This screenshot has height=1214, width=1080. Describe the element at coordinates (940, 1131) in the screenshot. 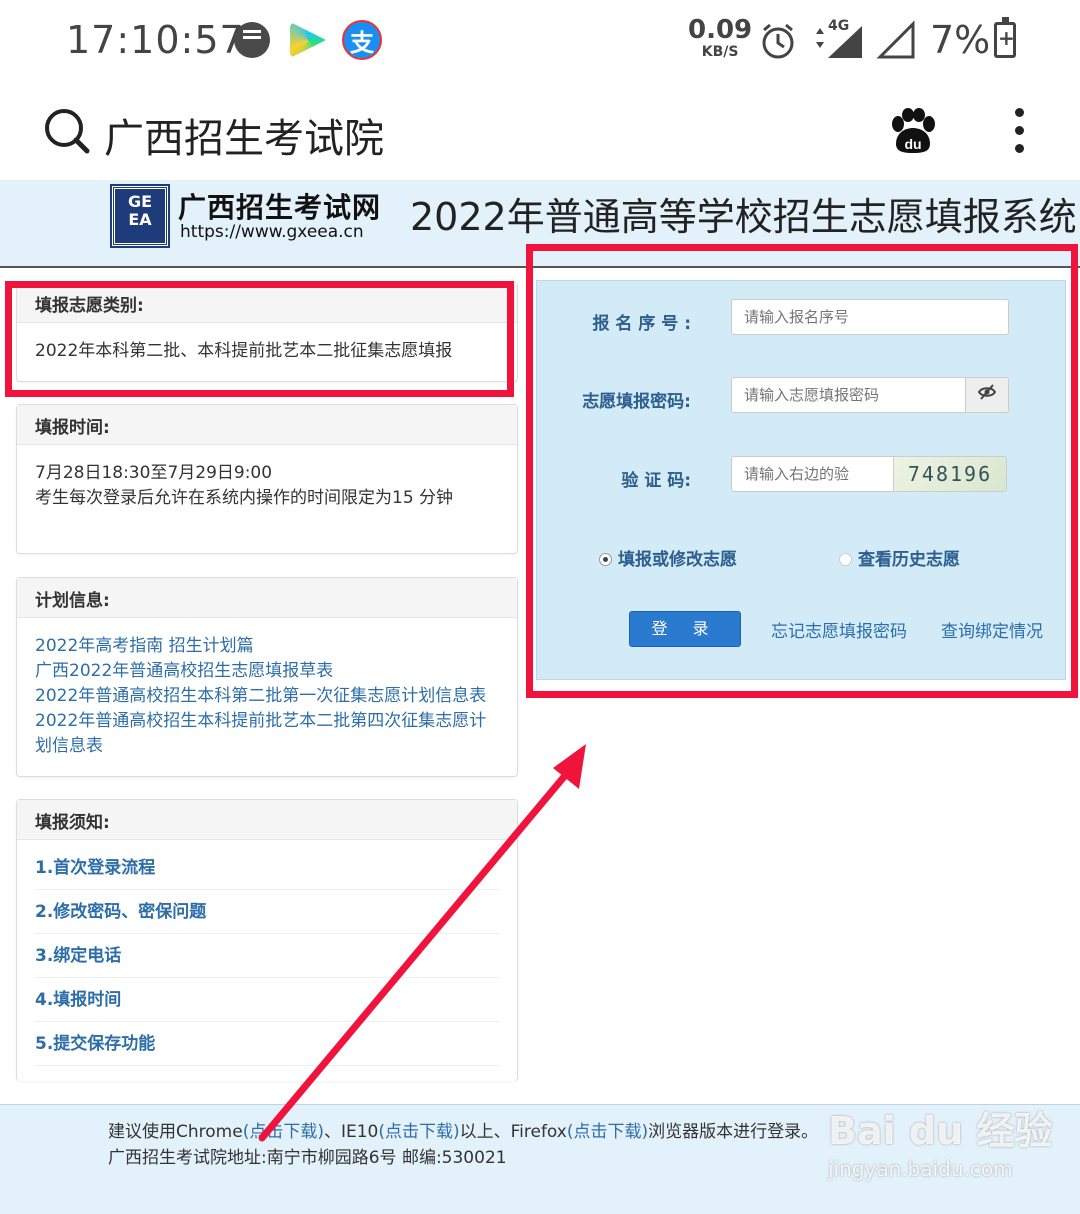

I see `watermark-logo: Bai du 经验` at that location.